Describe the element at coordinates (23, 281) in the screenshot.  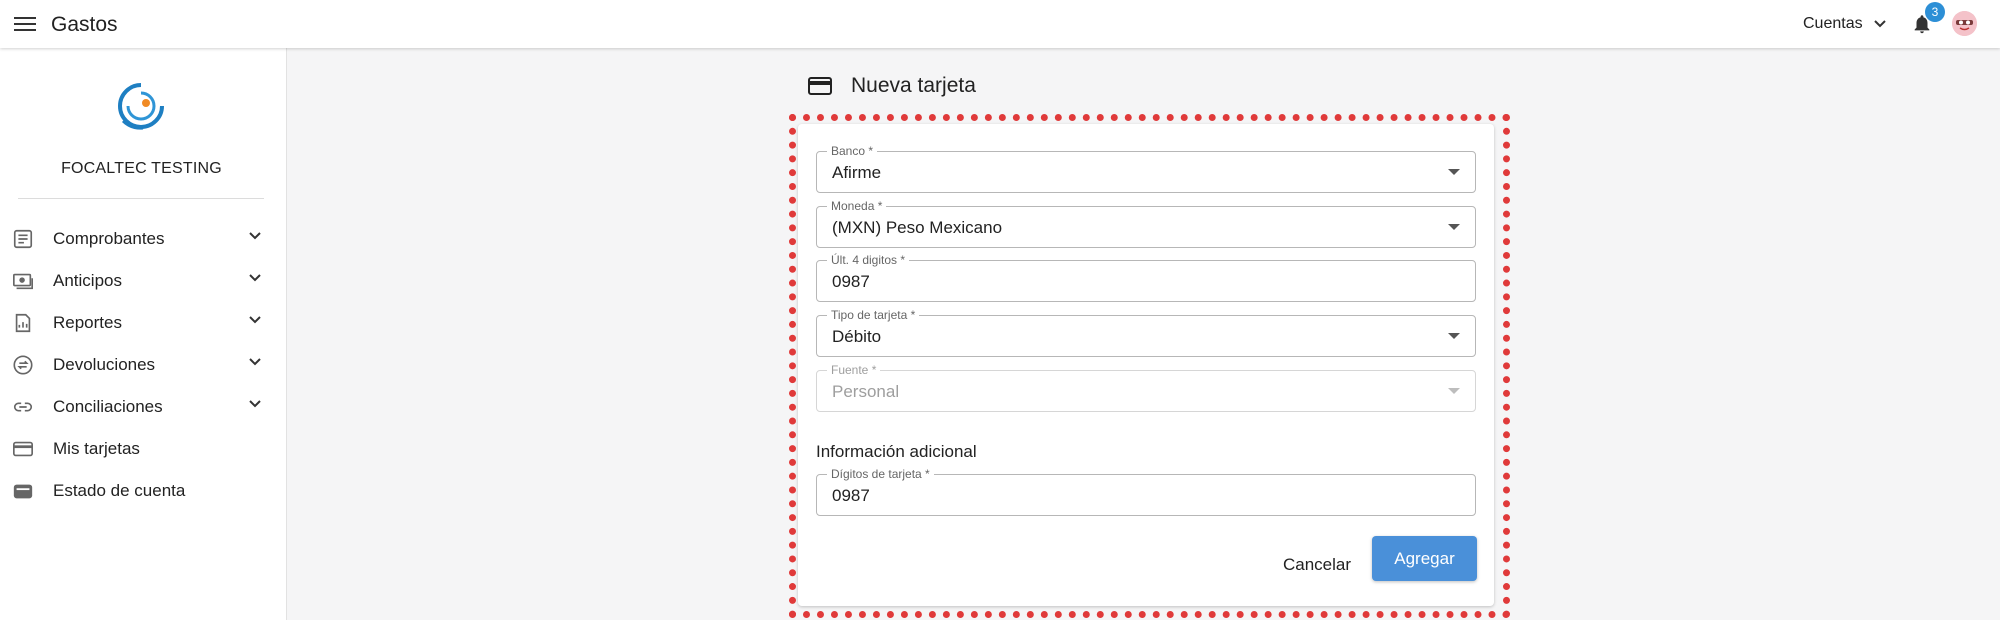
I see `cash-icon` at that location.